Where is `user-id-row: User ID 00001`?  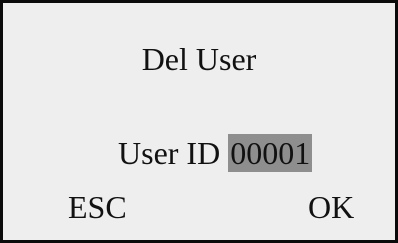
user-id-row: User ID 00001 is located at coordinates (215, 153).